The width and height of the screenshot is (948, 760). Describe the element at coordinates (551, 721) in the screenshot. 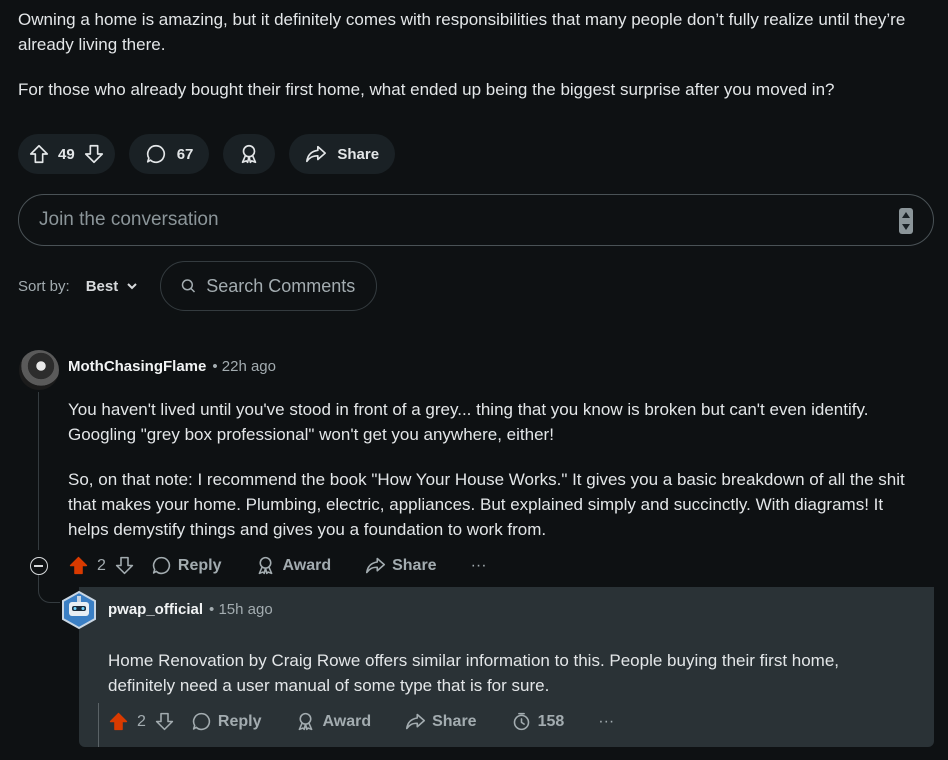

I see `views-count: 158` at that location.